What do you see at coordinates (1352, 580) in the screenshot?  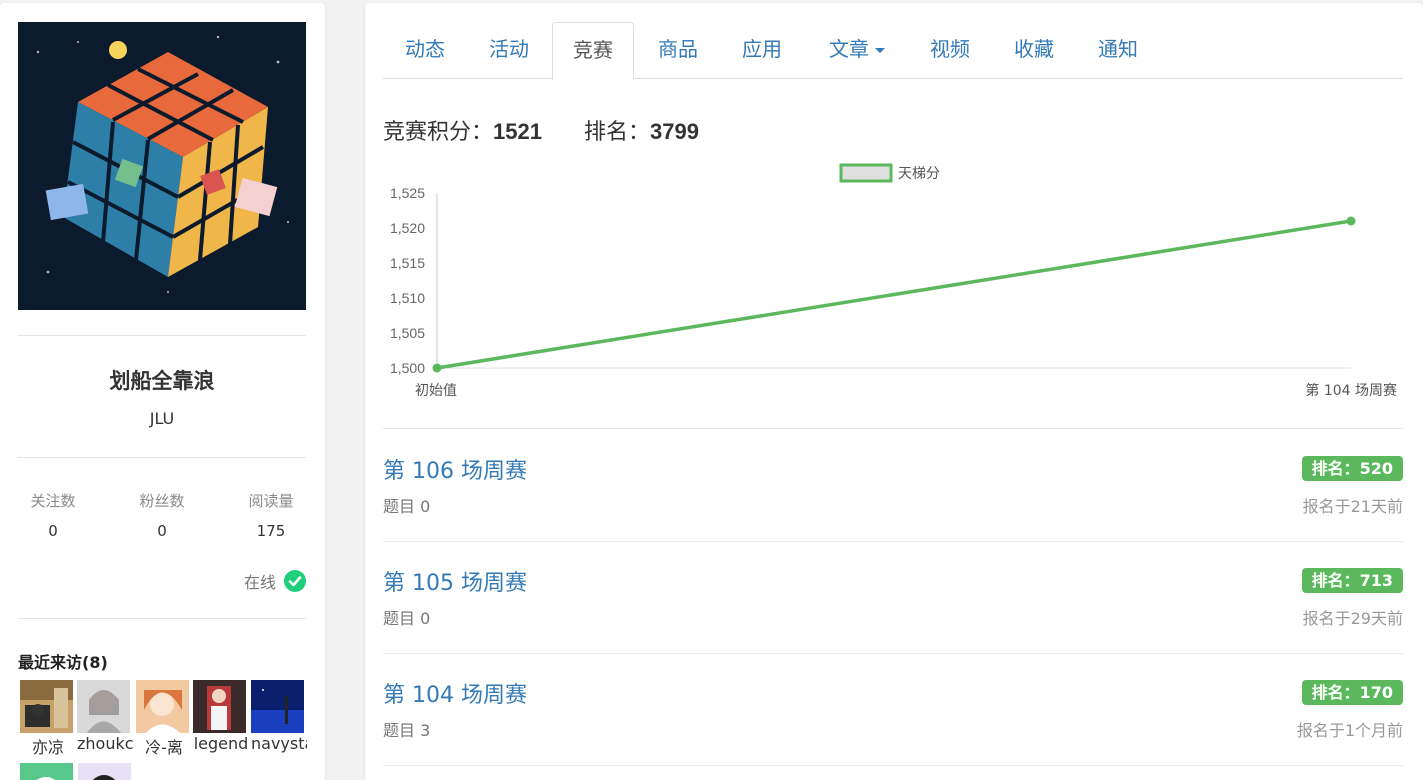 I see `rank-badge: 排名：713` at bounding box center [1352, 580].